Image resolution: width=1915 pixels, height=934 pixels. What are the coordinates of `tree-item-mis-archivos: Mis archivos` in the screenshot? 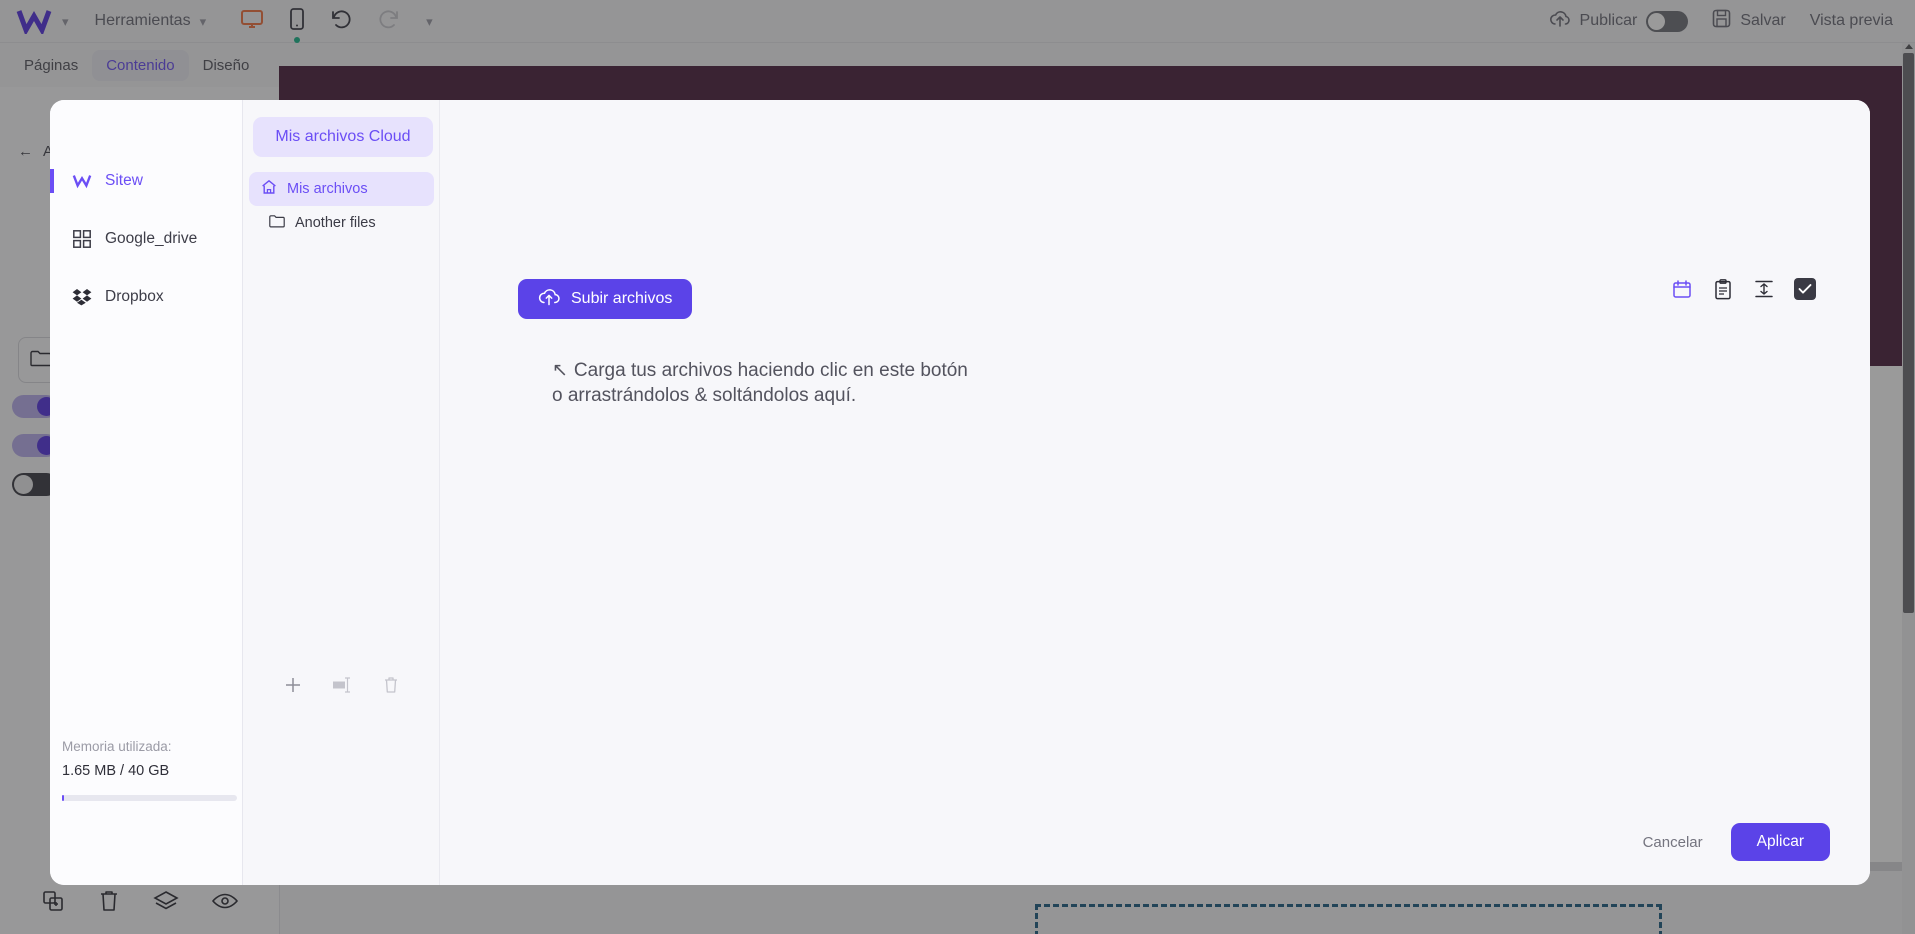 It's located at (341, 189).